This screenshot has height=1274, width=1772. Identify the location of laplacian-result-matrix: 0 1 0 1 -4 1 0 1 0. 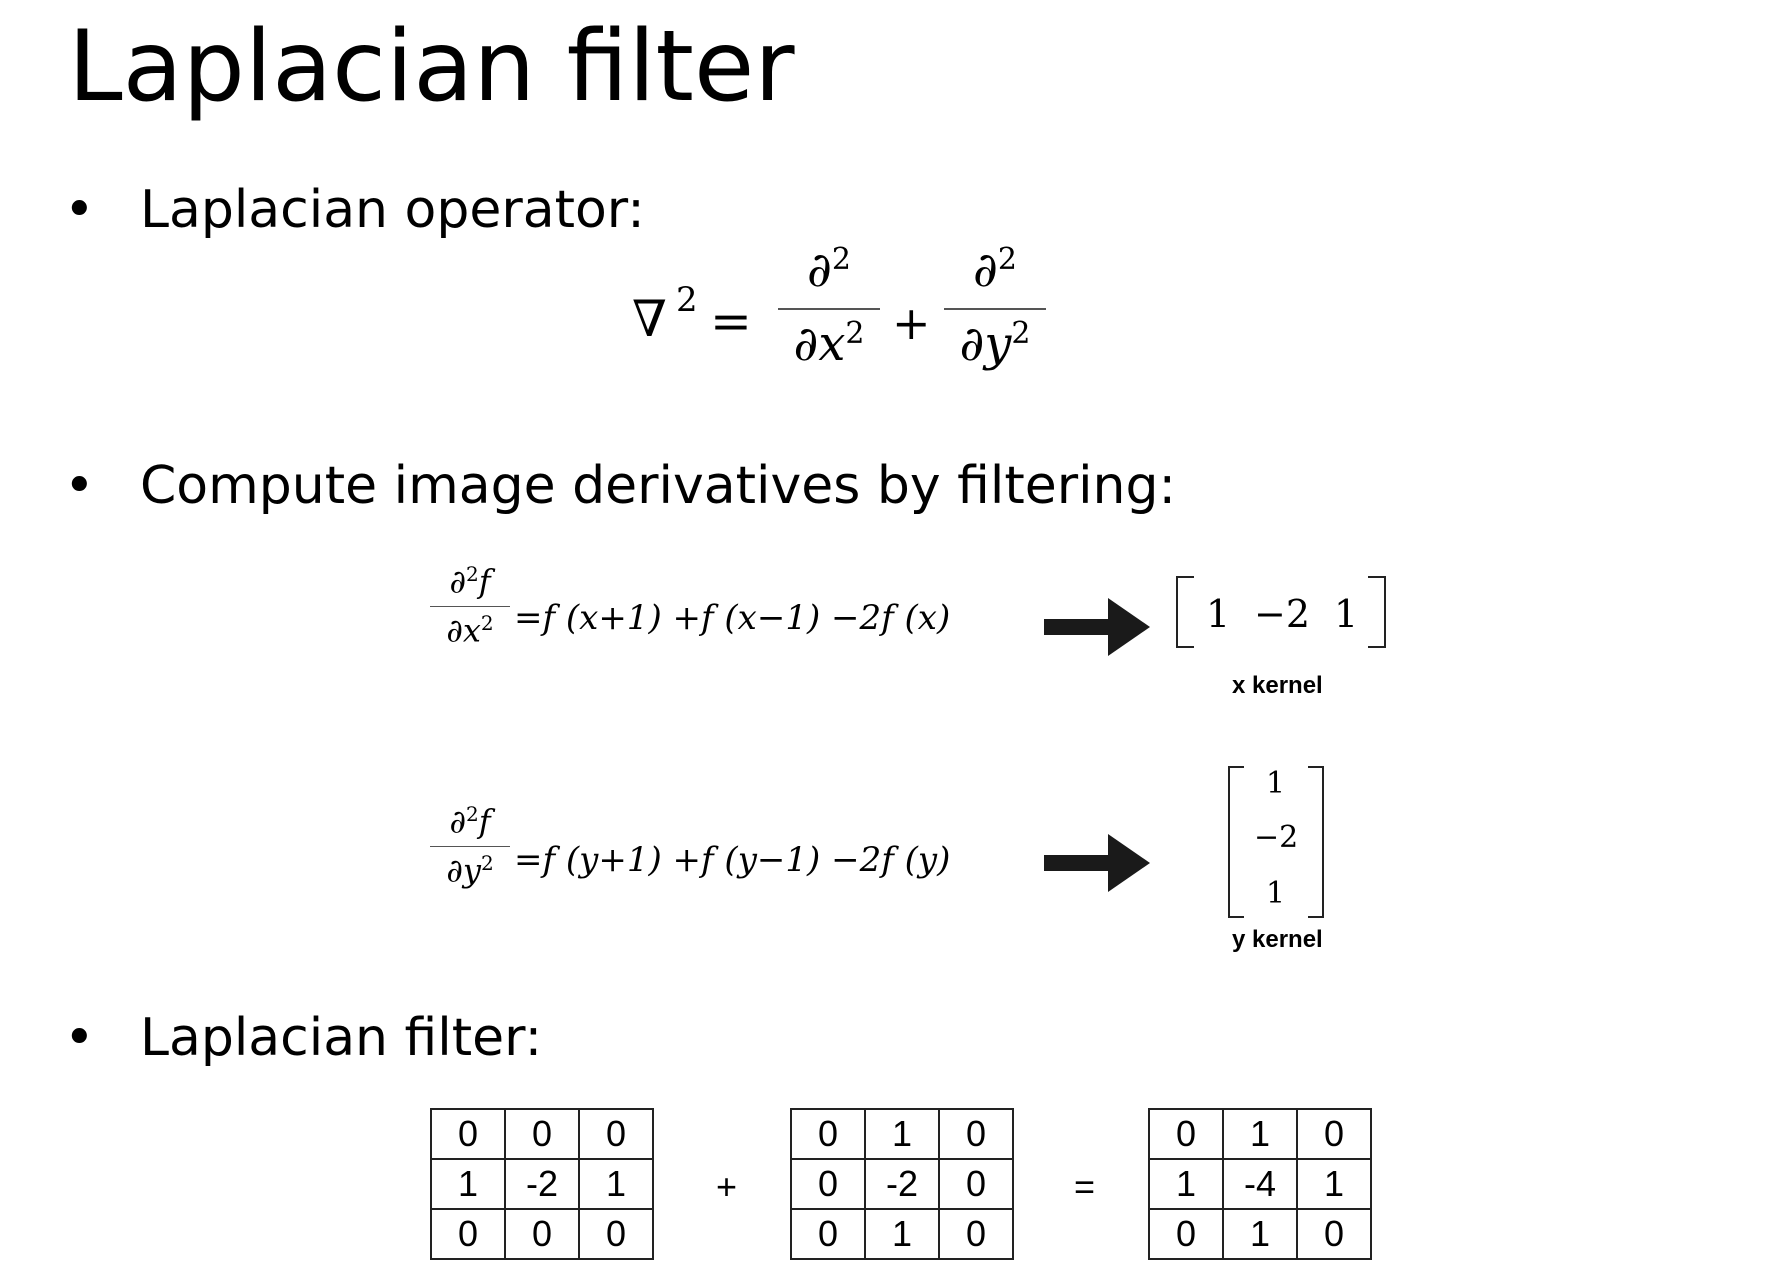
(1260, 1184).